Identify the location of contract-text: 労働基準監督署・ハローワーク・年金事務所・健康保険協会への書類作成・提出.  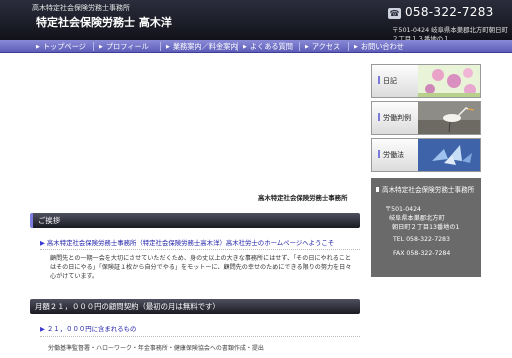
(156, 348).